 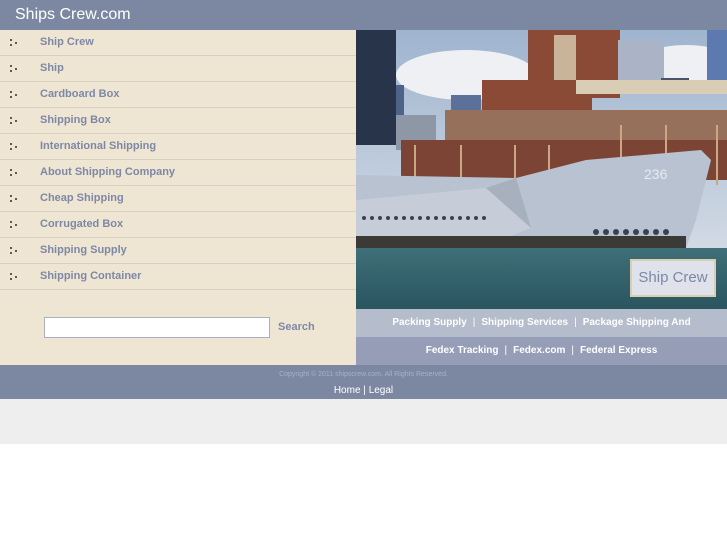 I want to click on sidebar-item-label: Shipping Container, so click(x=90, y=276).